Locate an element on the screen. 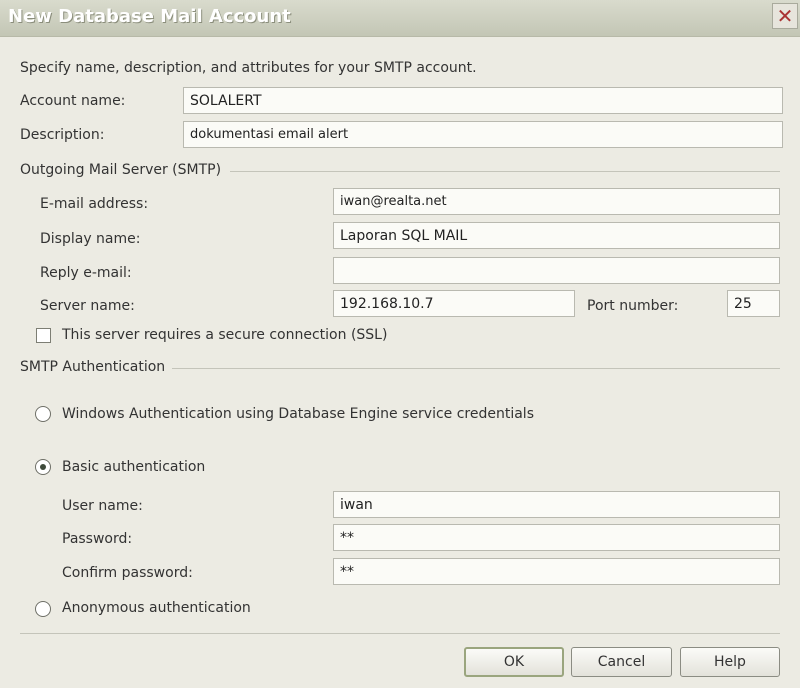 The width and height of the screenshot is (800, 688). email-input is located at coordinates (556, 201).